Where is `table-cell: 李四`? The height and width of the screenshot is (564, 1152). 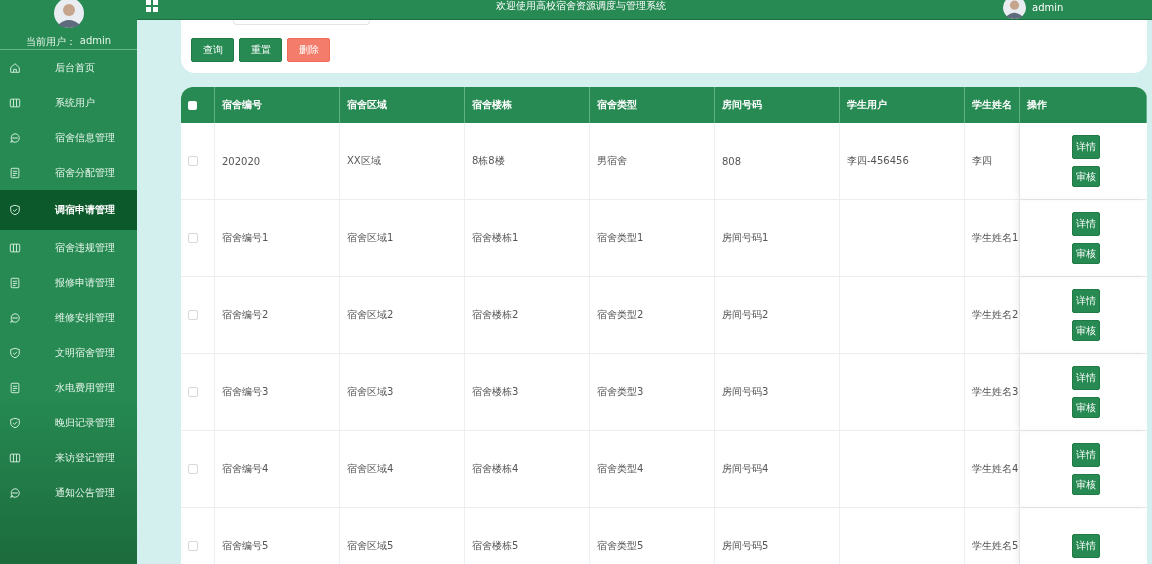
table-cell: 李四 is located at coordinates (982, 161).